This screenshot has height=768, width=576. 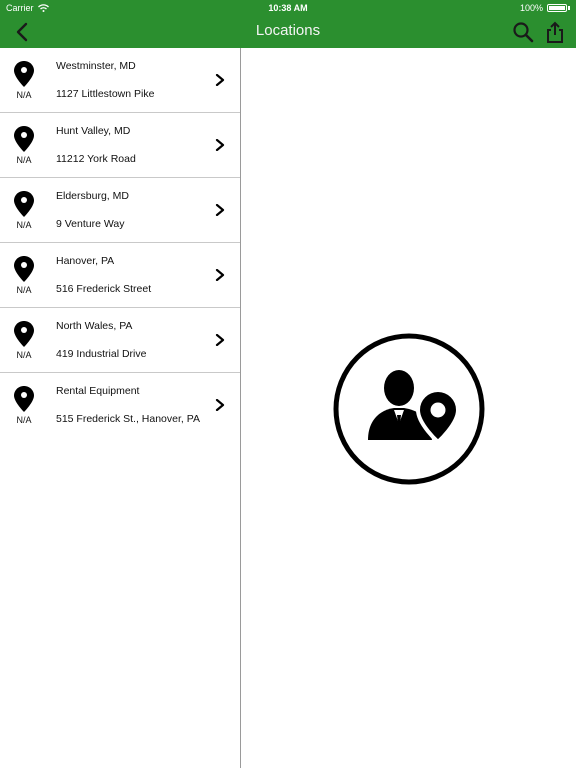 What do you see at coordinates (92, 196) in the screenshot?
I see `location-name: Eldersburg, MD` at bounding box center [92, 196].